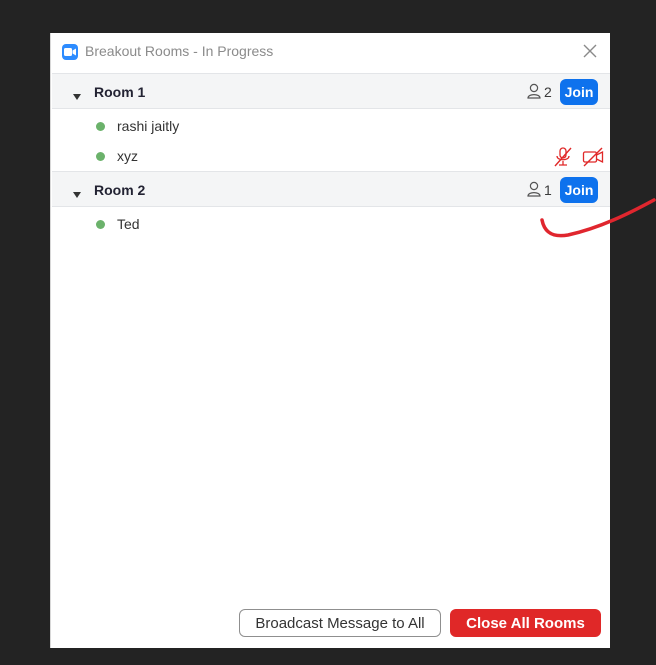 The height and width of the screenshot is (665, 656). What do you see at coordinates (598, 218) in the screenshot?
I see `annotation-scribble` at bounding box center [598, 218].